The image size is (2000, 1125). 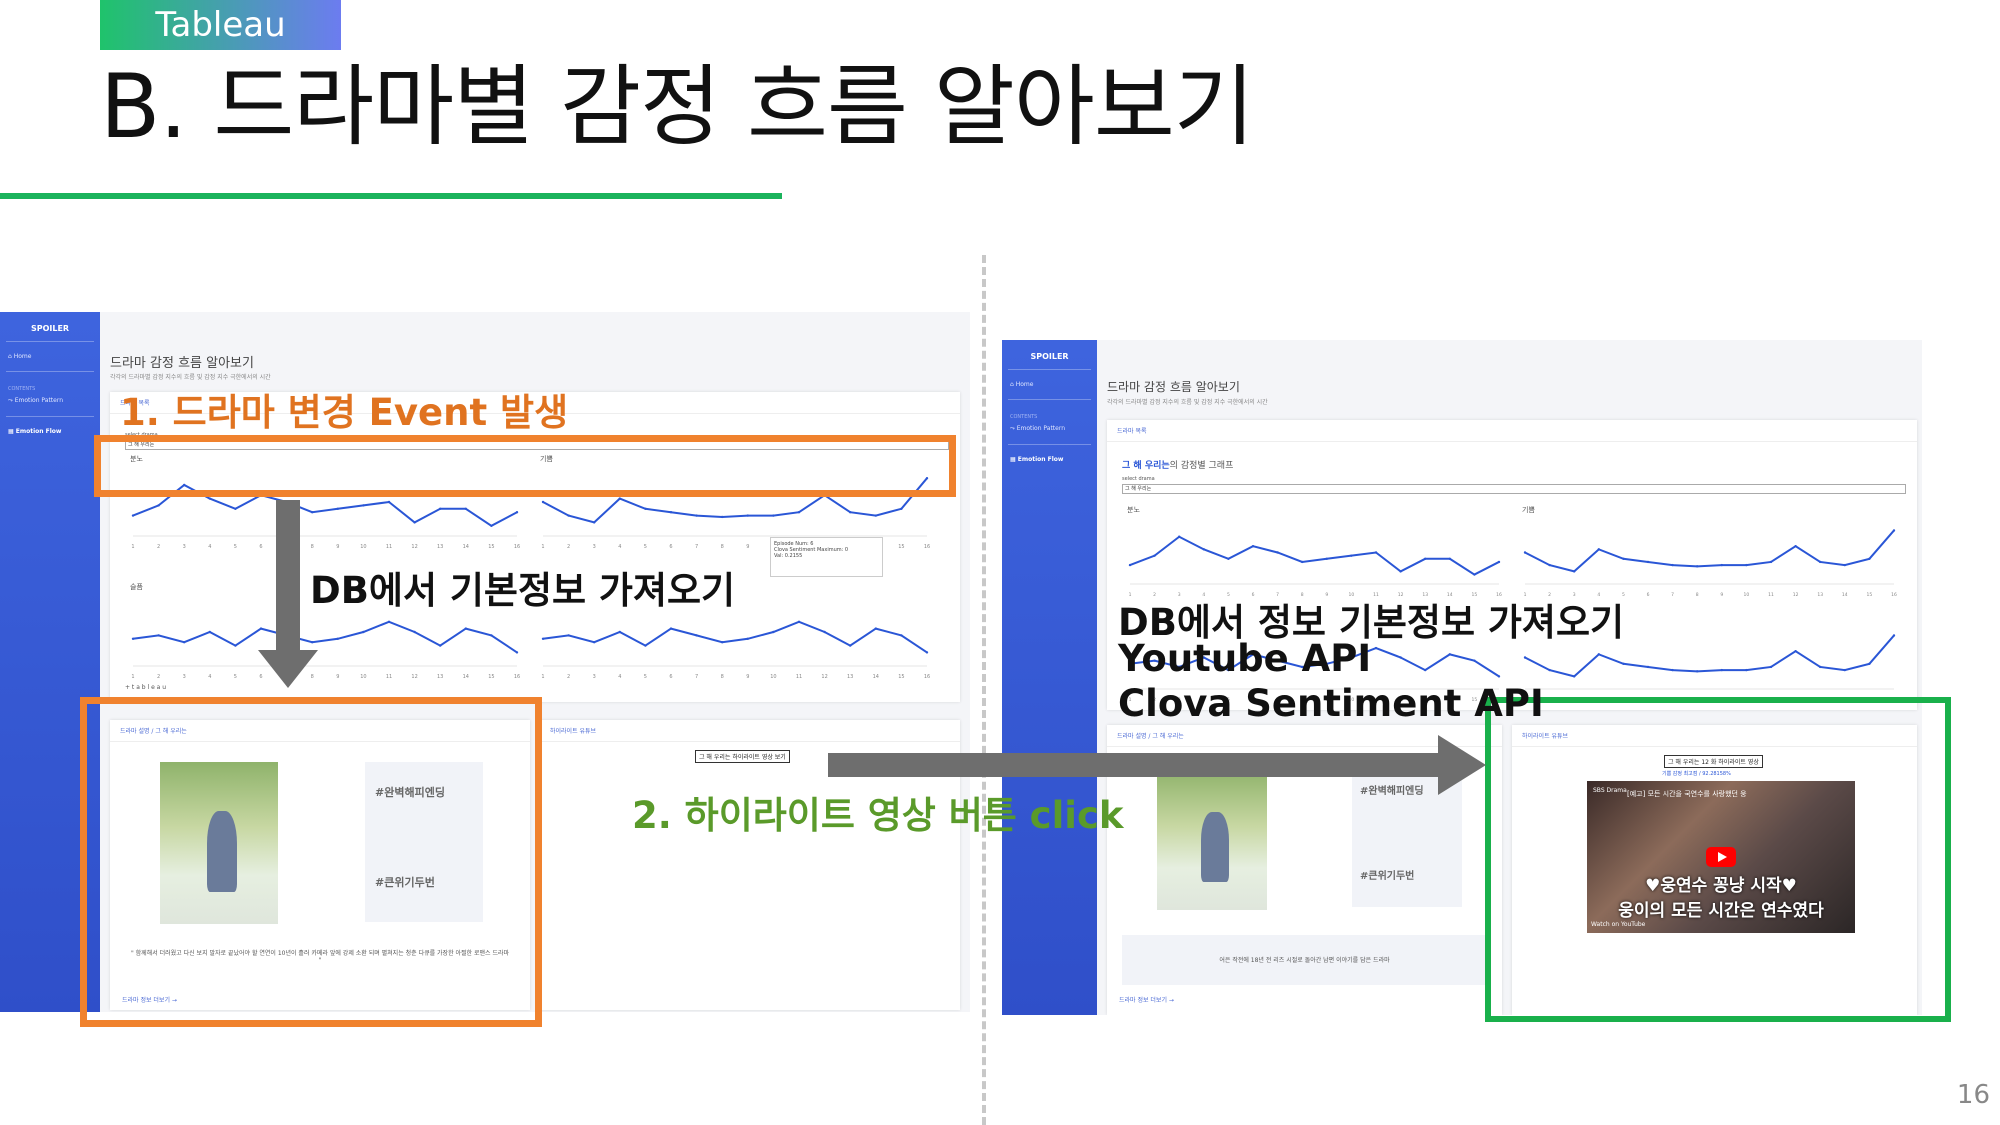 What do you see at coordinates (677, 106) in the screenshot?
I see `slide-title: B. 드라마별 감정 흐름 알아보기` at bounding box center [677, 106].